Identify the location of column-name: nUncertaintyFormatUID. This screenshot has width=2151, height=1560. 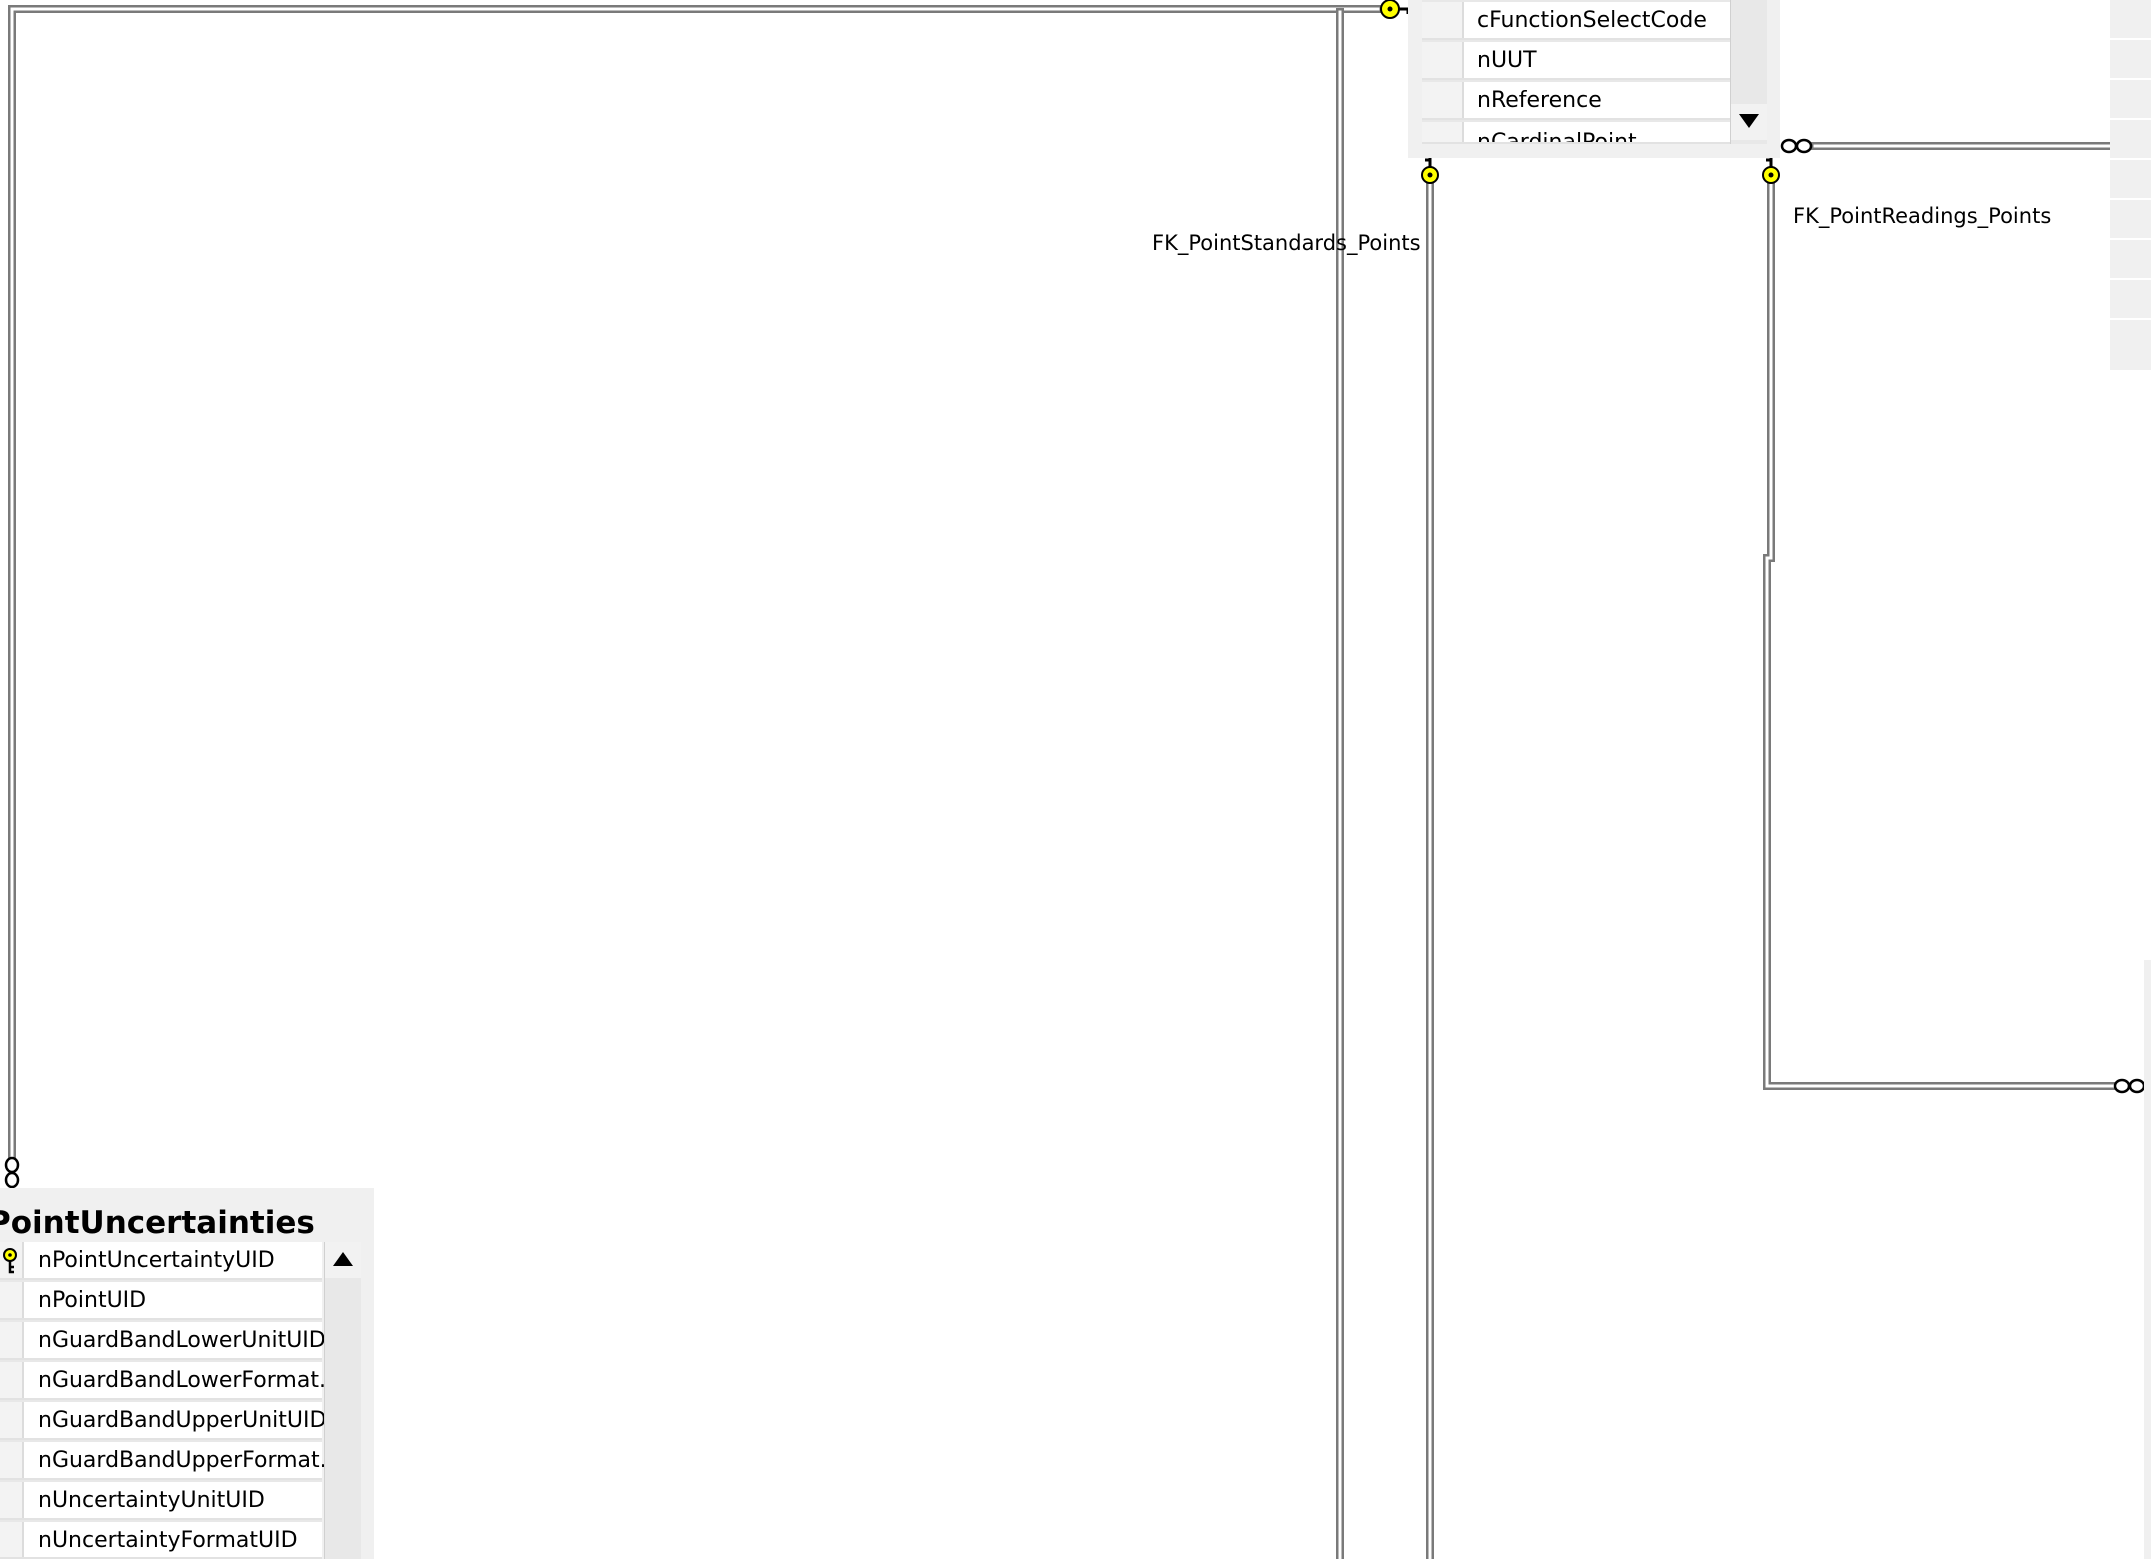
(168, 1540).